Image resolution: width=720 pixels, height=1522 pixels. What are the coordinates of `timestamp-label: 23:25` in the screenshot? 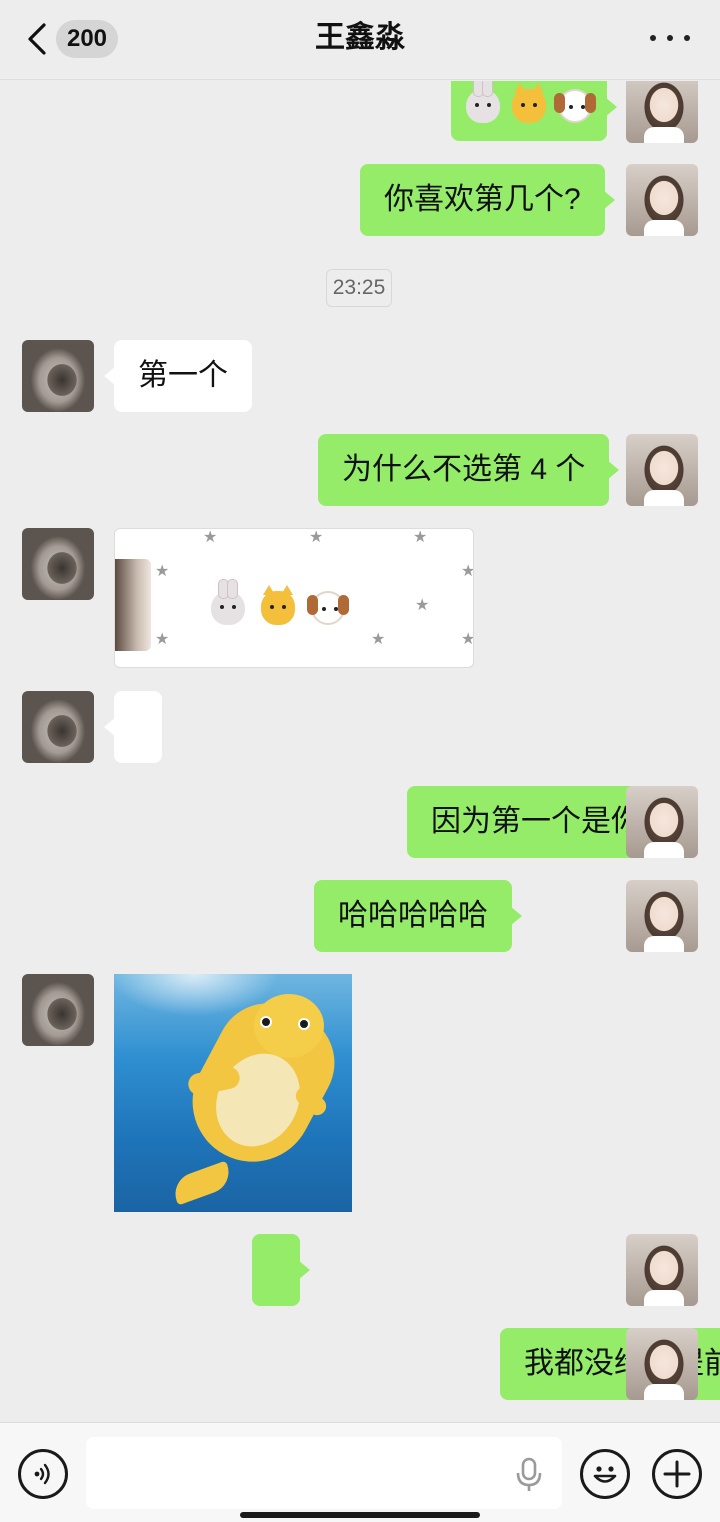 It's located at (359, 288).